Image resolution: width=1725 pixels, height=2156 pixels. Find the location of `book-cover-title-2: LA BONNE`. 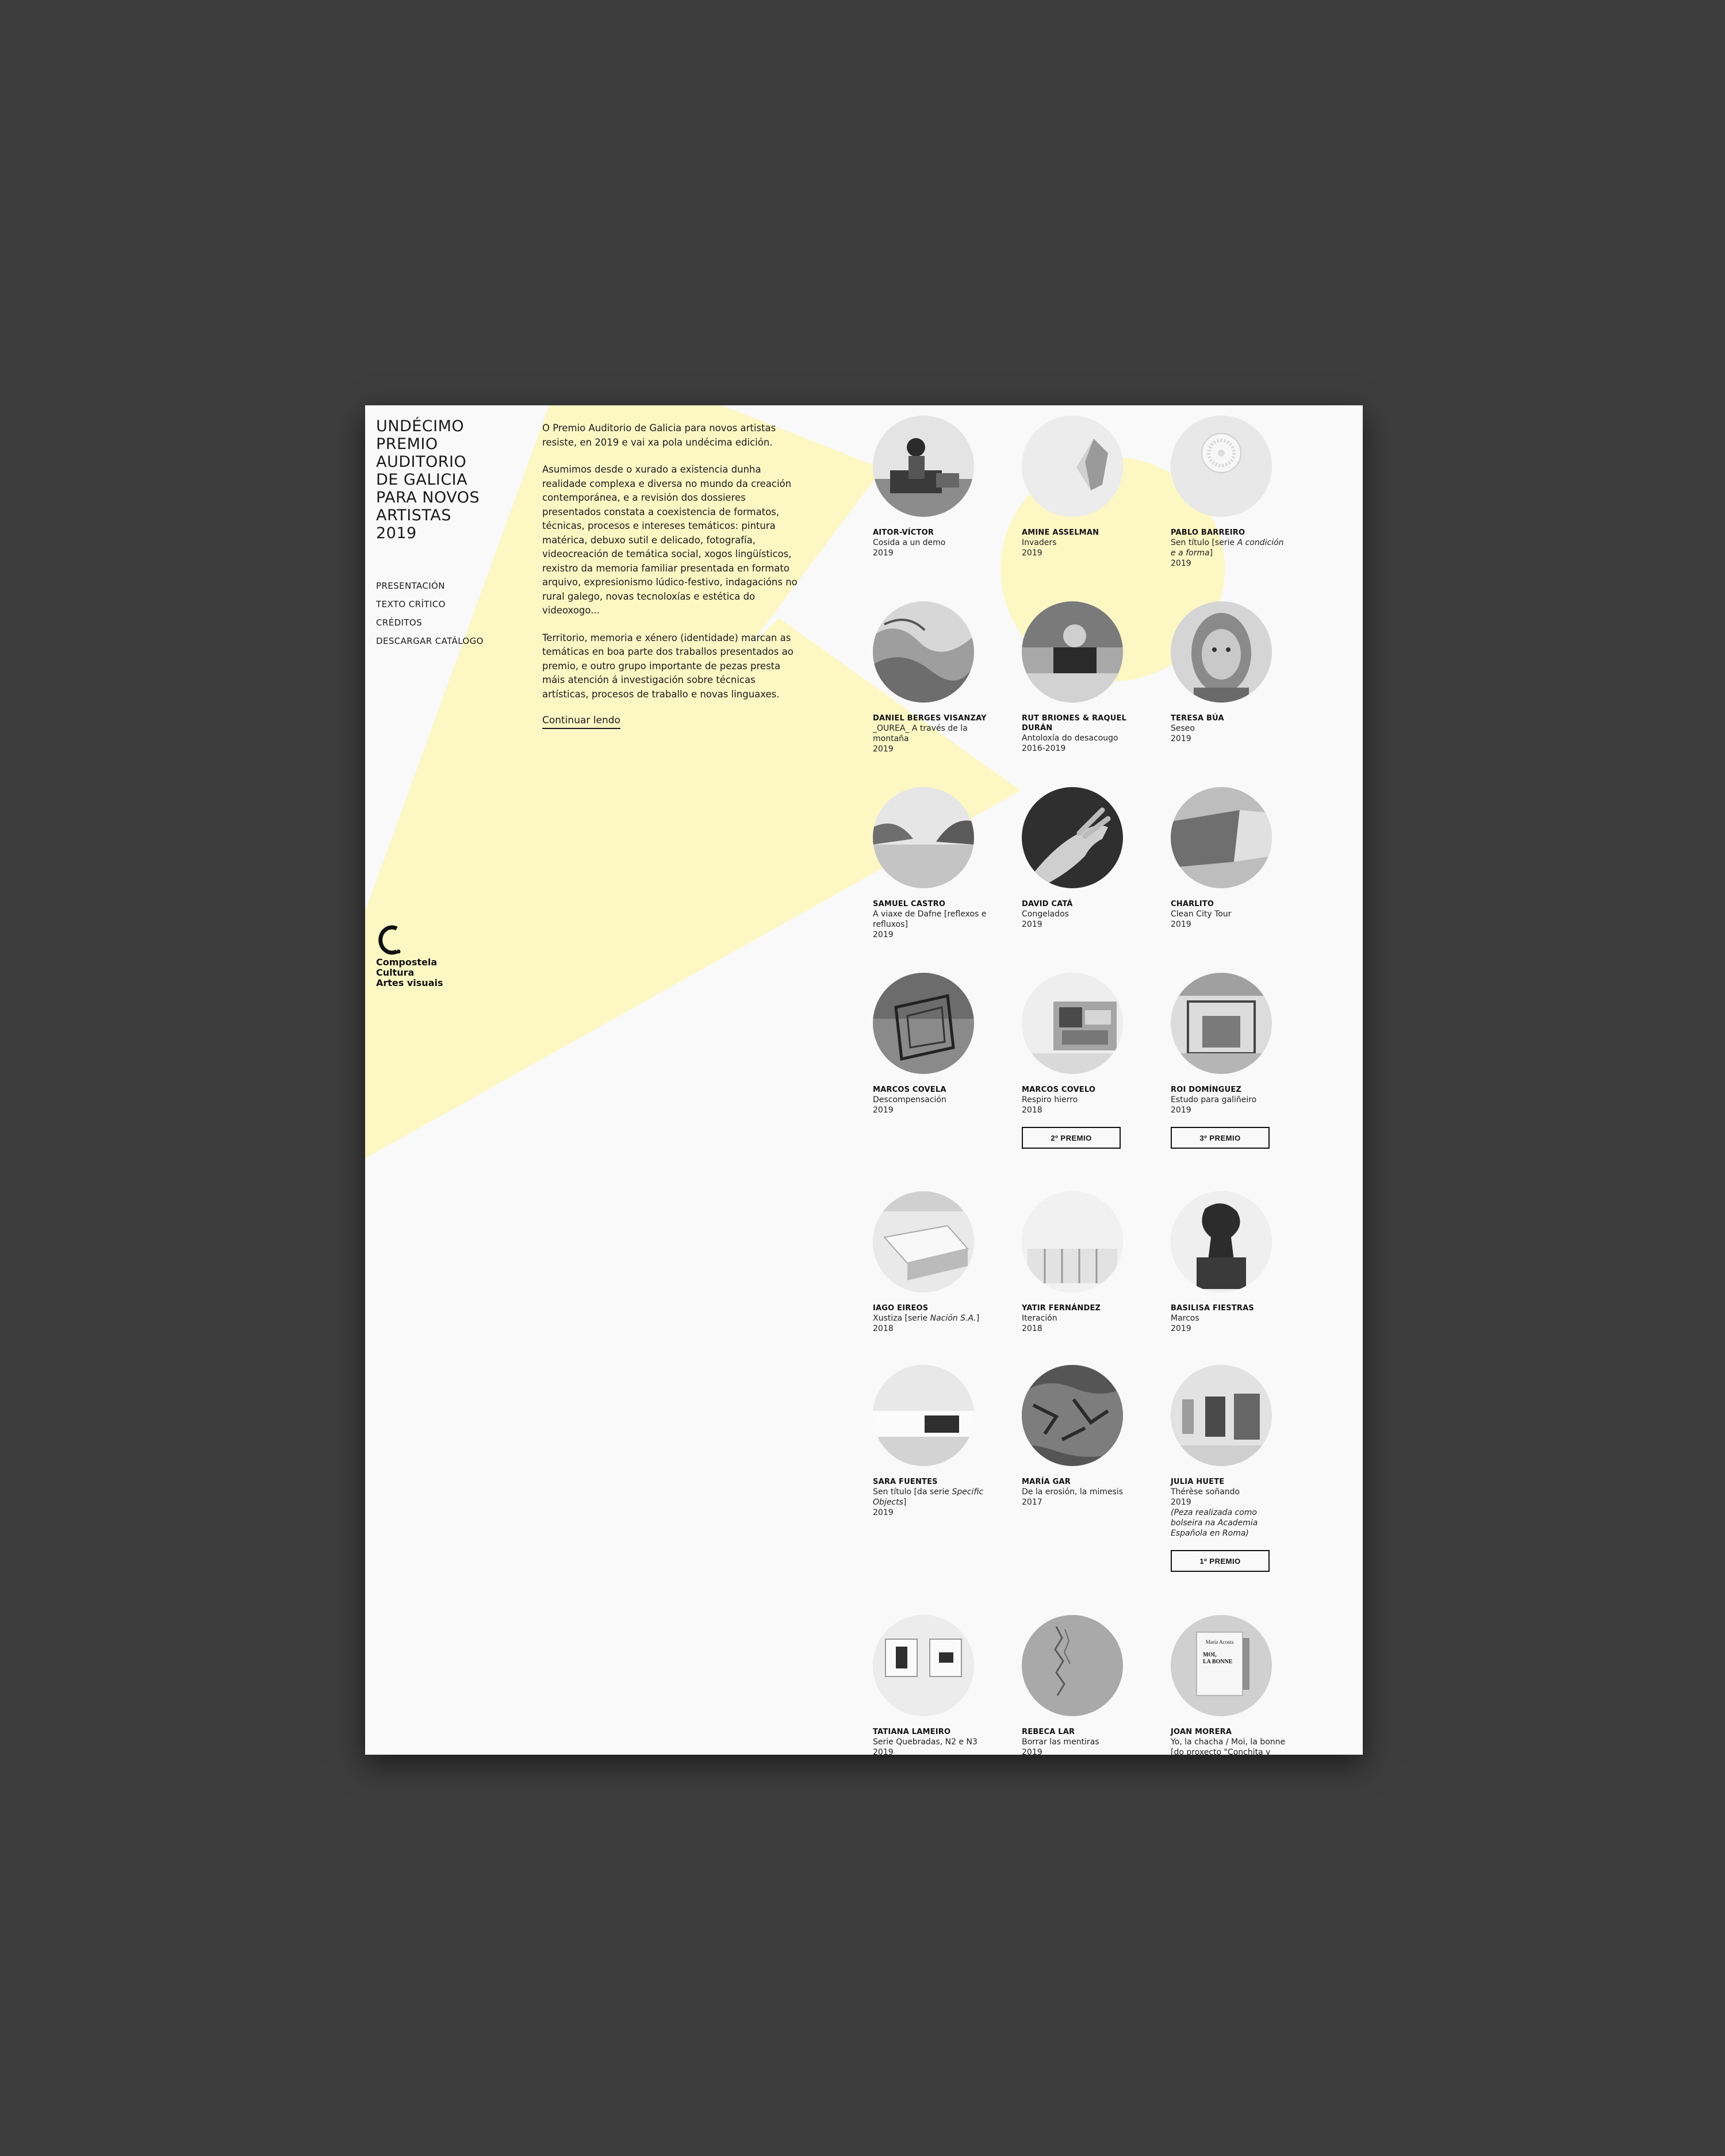

book-cover-title-2: LA BONNE is located at coordinates (1218, 1662).